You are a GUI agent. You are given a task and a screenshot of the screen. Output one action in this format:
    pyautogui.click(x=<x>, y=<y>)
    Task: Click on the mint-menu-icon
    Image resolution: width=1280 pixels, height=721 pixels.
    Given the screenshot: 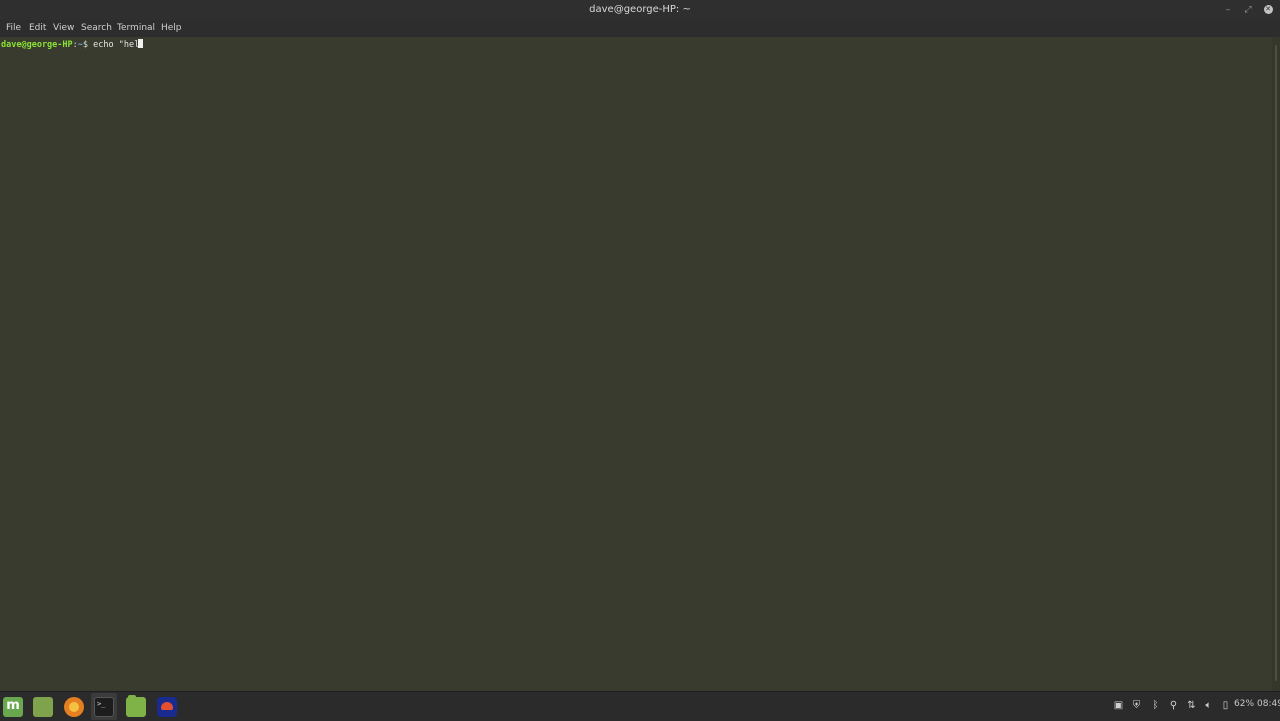 What is the action you would take?
    pyautogui.click(x=13, y=707)
    